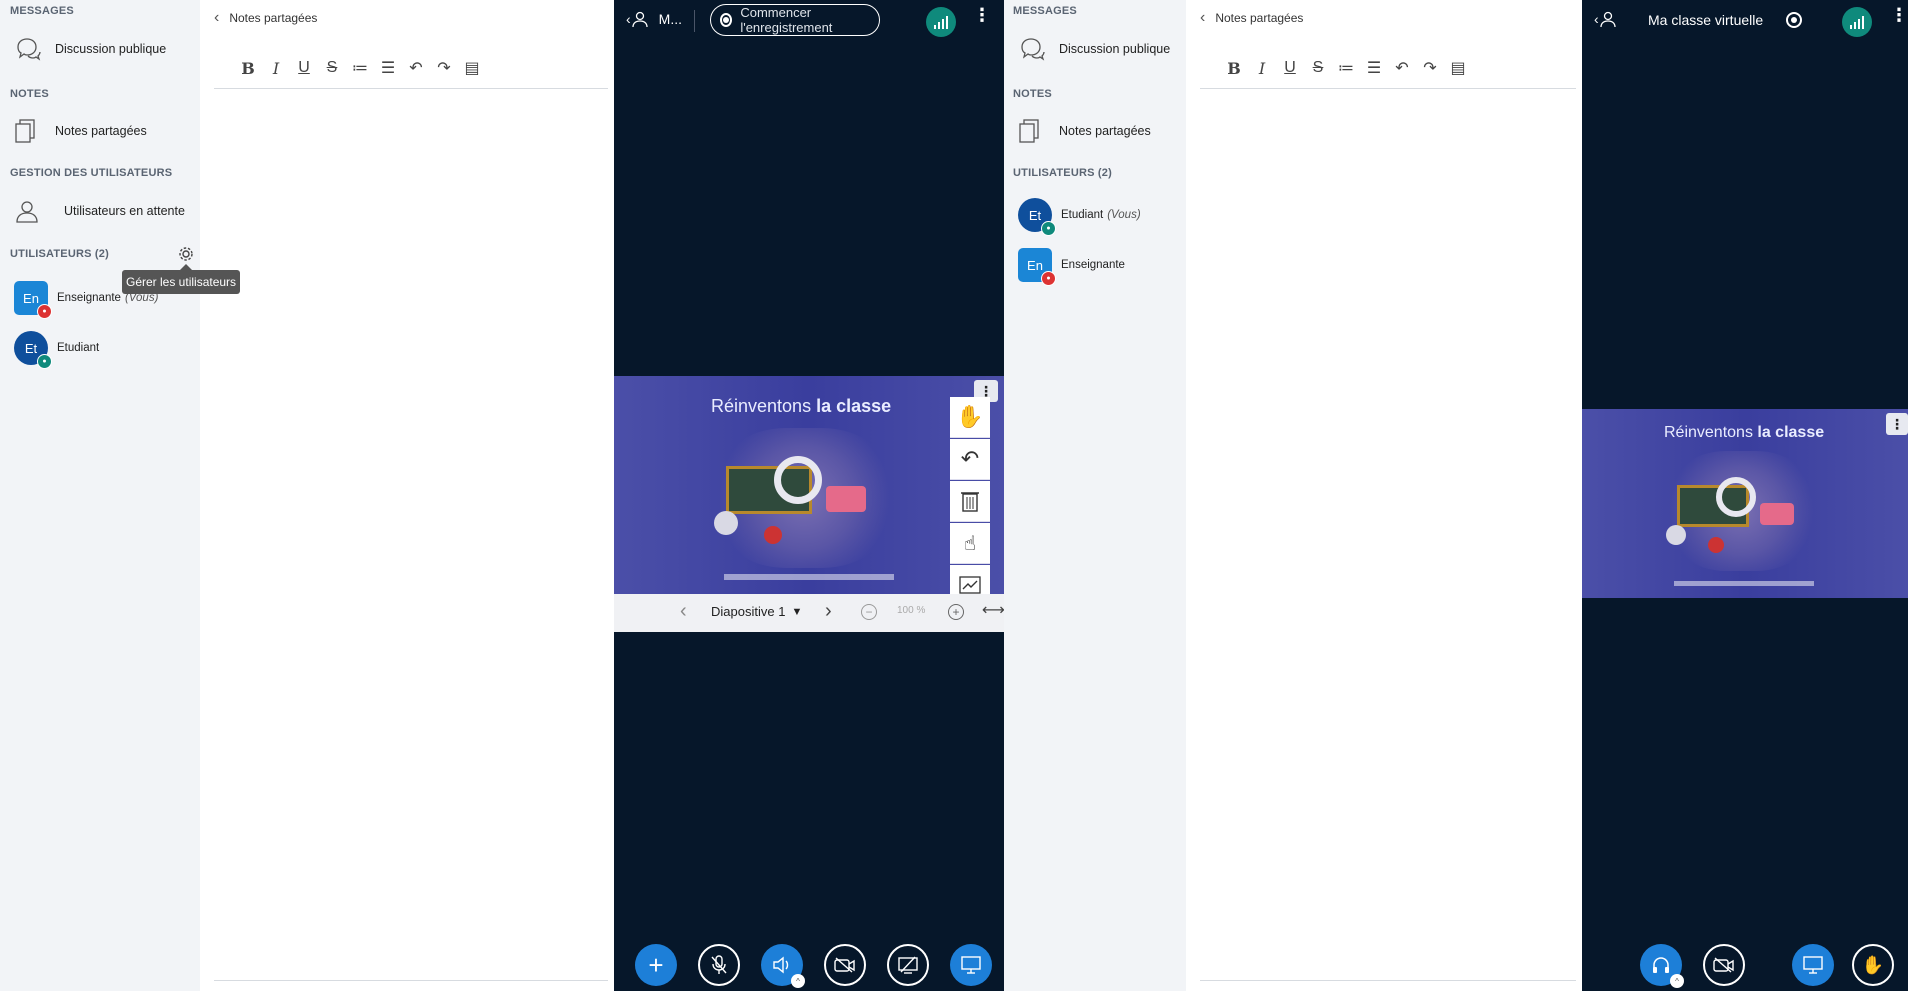 This screenshot has height=991, width=1908. What do you see at coordinates (970, 543) in the screenshot?
I see `multi-user-pen-icon: ☝` at bounding box center [970, 543].